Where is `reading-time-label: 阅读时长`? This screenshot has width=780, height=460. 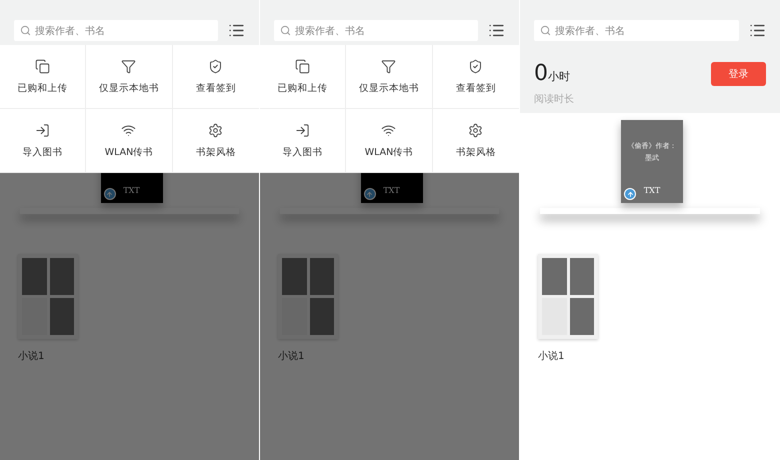 reading-time-label: 阅读时长 is located at coordinates (554, 99).